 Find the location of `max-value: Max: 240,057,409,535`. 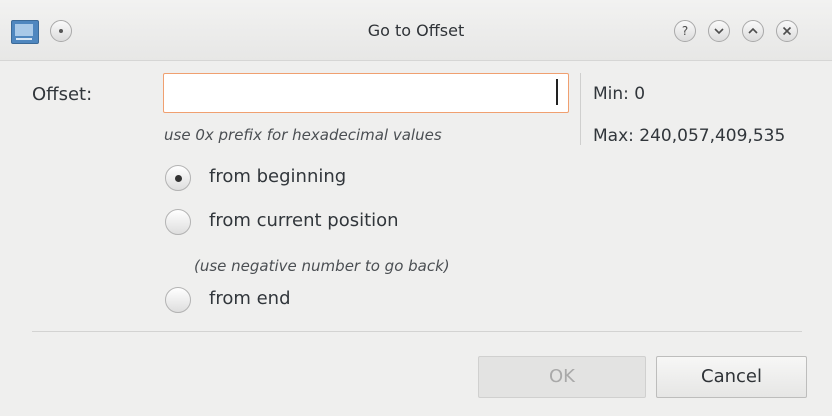

max-value: Max: 240,057,409,535 is located at coordinates (689, 136).